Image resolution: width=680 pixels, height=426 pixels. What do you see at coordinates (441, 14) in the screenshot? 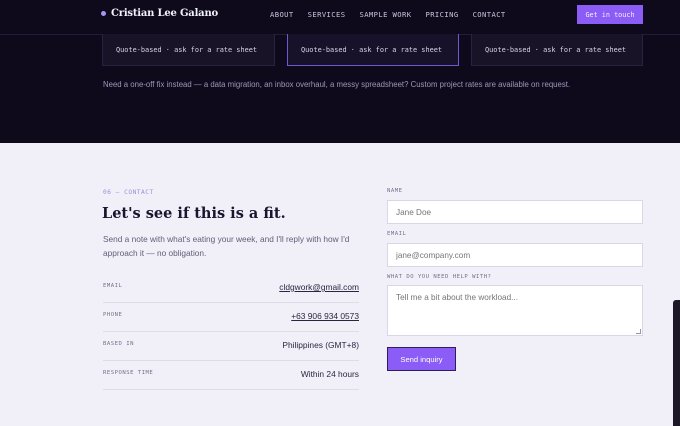
I see `nav-link-pricing: PRICING` at bounding box center [441, 14].